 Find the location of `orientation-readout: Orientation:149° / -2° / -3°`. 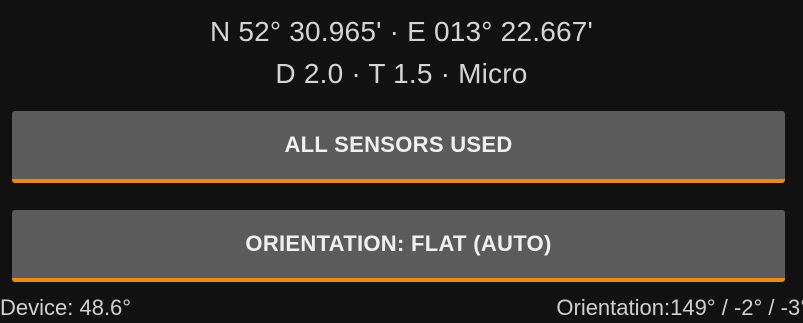

orientation-readout: Orientation:149° / -2° / -3° is located at coordinates (679, 307).